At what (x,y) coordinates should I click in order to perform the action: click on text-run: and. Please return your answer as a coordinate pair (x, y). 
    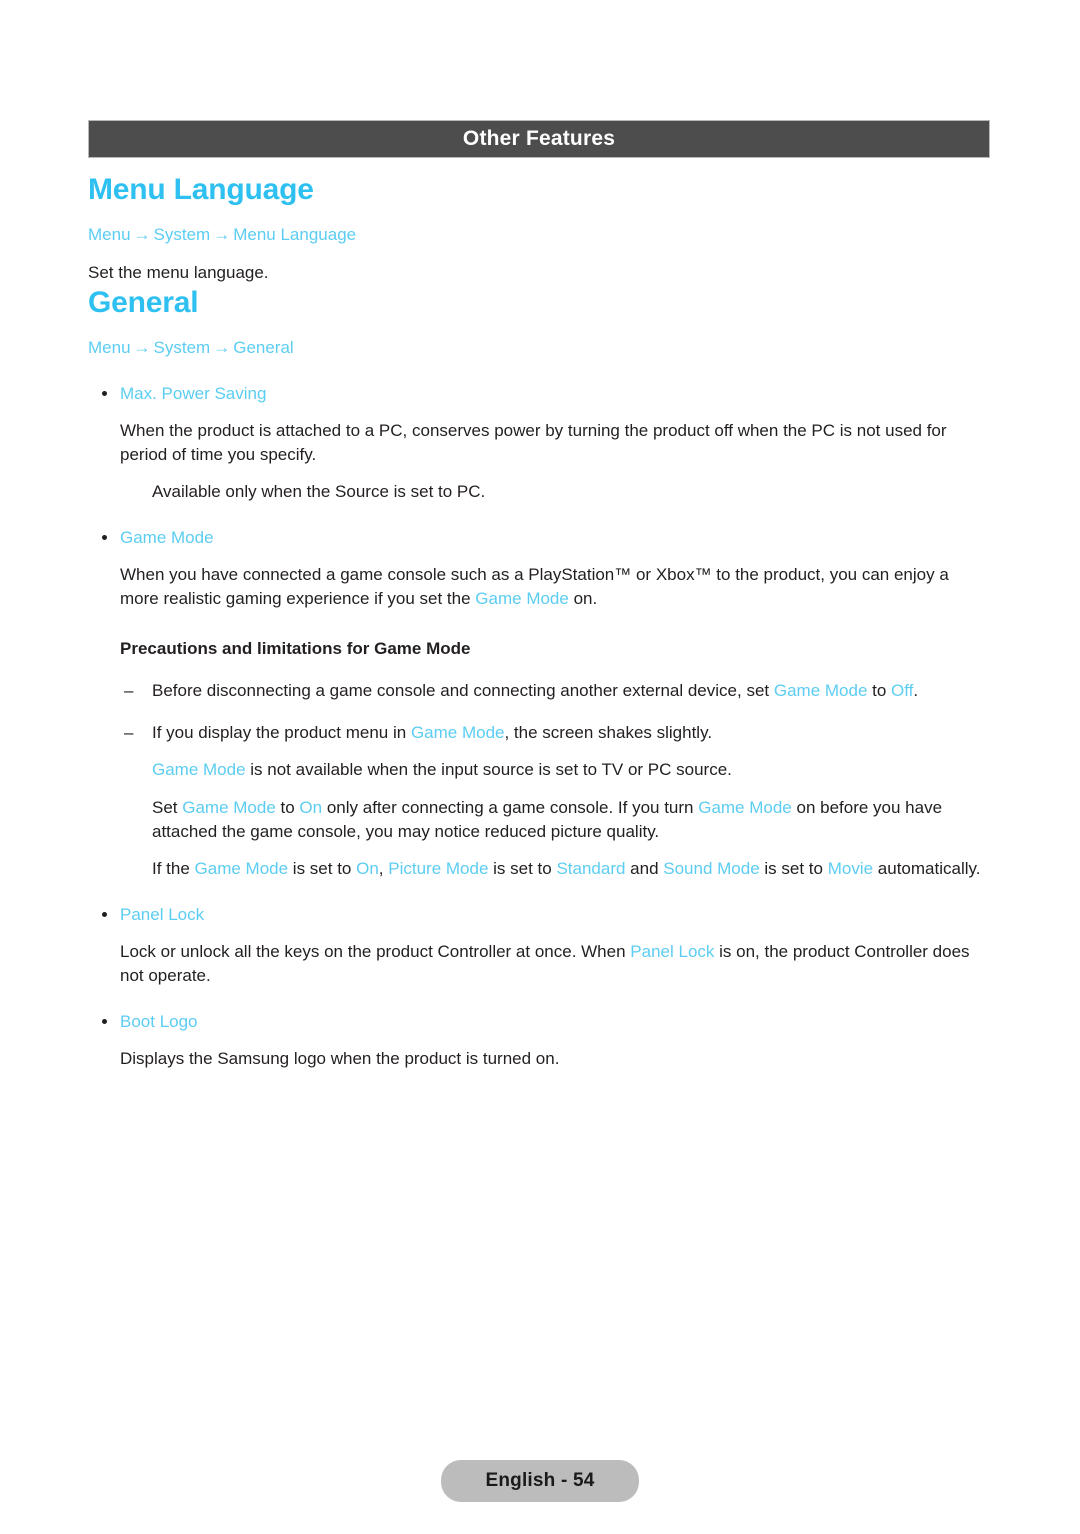
    Looking at the image, I should click on (644, 868).